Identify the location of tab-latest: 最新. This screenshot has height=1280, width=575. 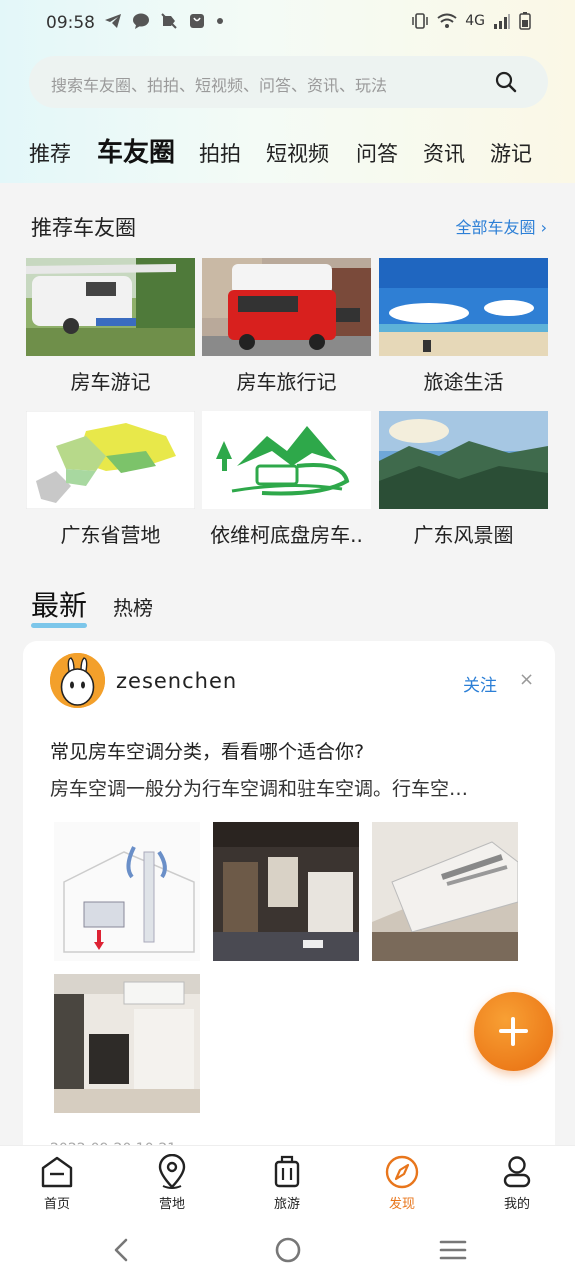
(59, 606).